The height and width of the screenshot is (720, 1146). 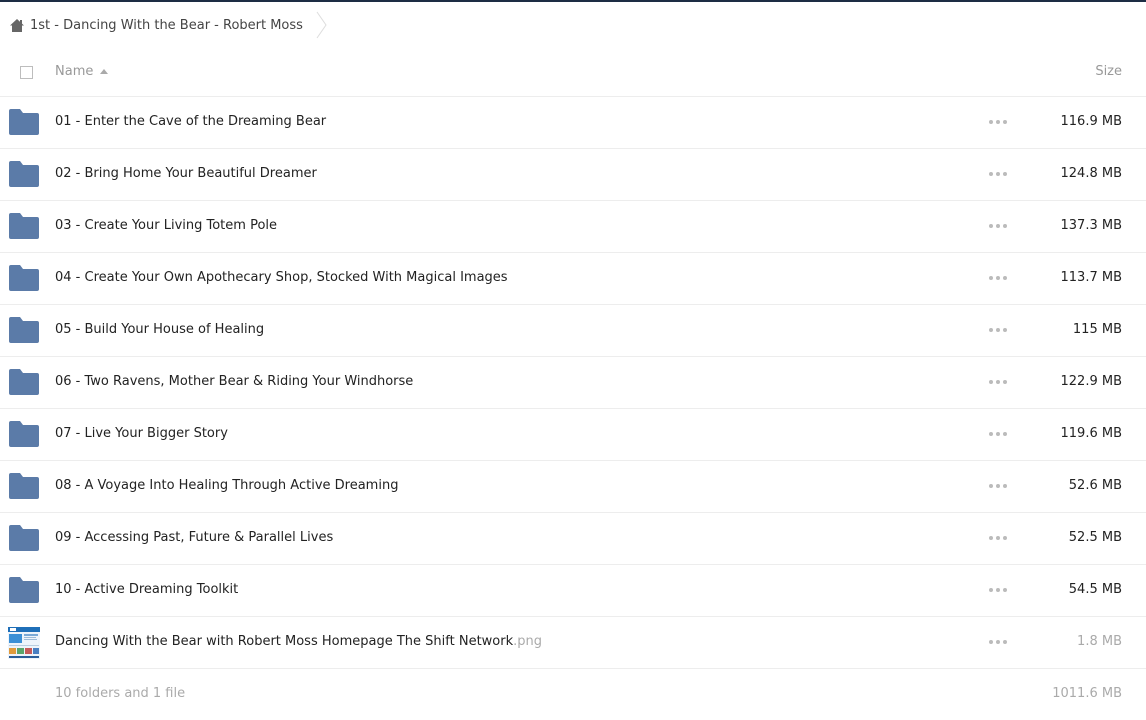 I want to click on folder-size: 116.9 MB, so click(x=1091, y=121).